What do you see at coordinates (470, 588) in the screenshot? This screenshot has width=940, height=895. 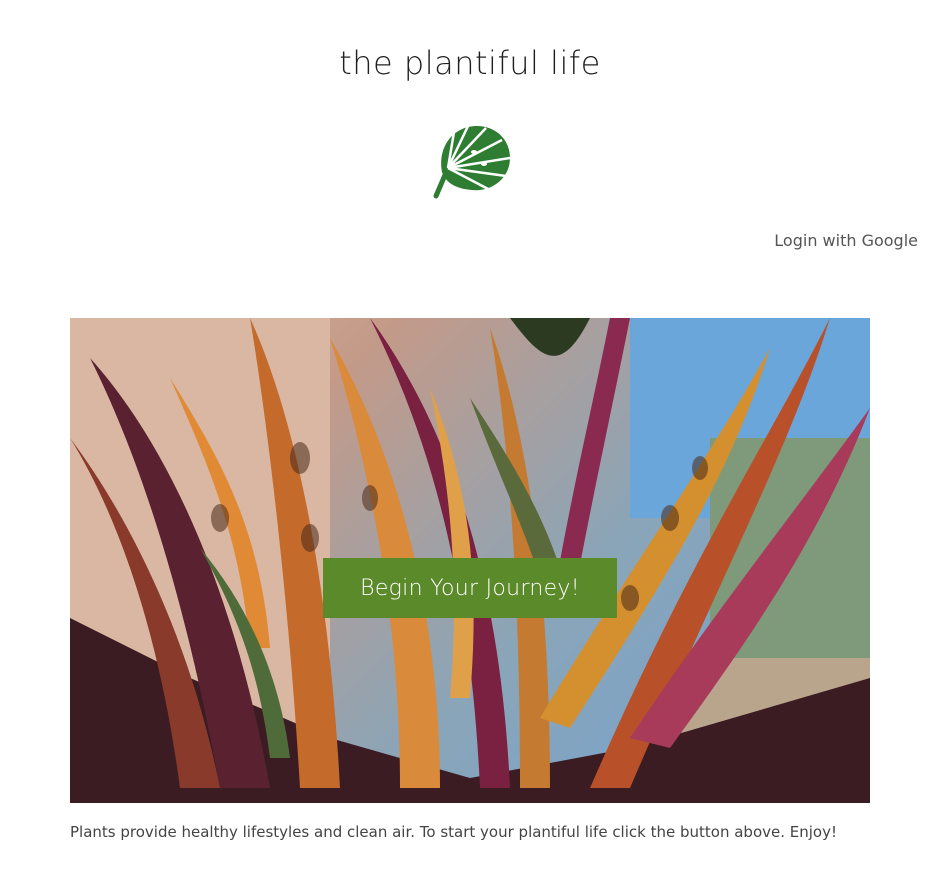 I see `begin-journey-button: Begin Your Journey!` at bounding box center [470, 588].